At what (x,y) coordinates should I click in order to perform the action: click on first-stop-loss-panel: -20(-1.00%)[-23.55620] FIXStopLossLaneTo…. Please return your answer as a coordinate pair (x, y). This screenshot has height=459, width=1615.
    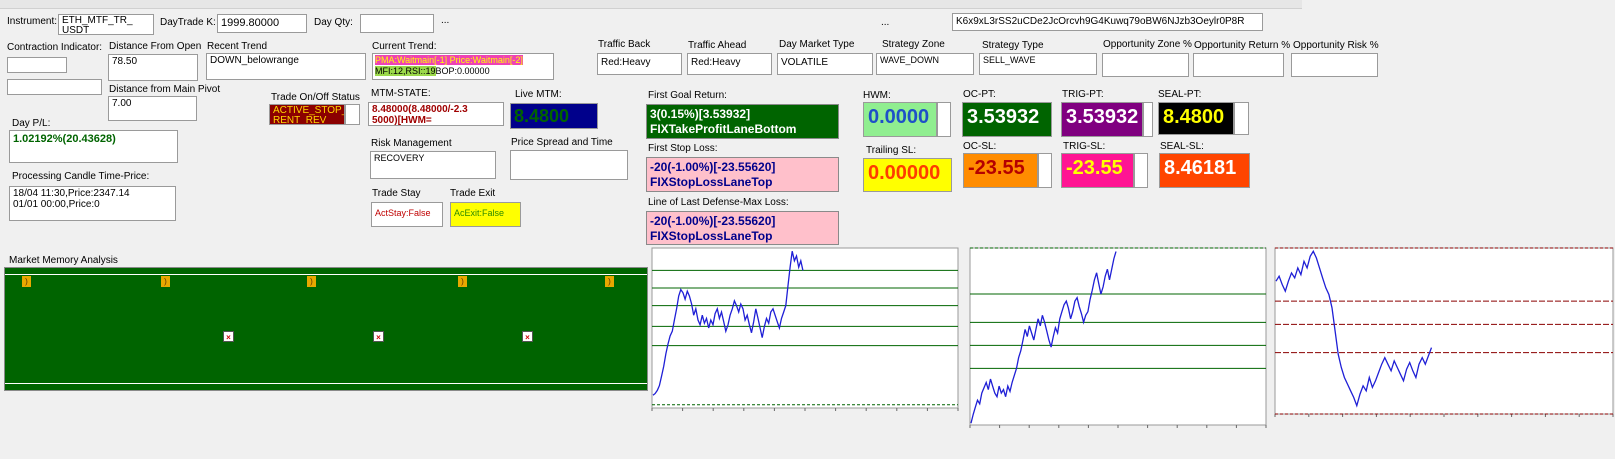
    Looking at the image, I should click on (742, 174).